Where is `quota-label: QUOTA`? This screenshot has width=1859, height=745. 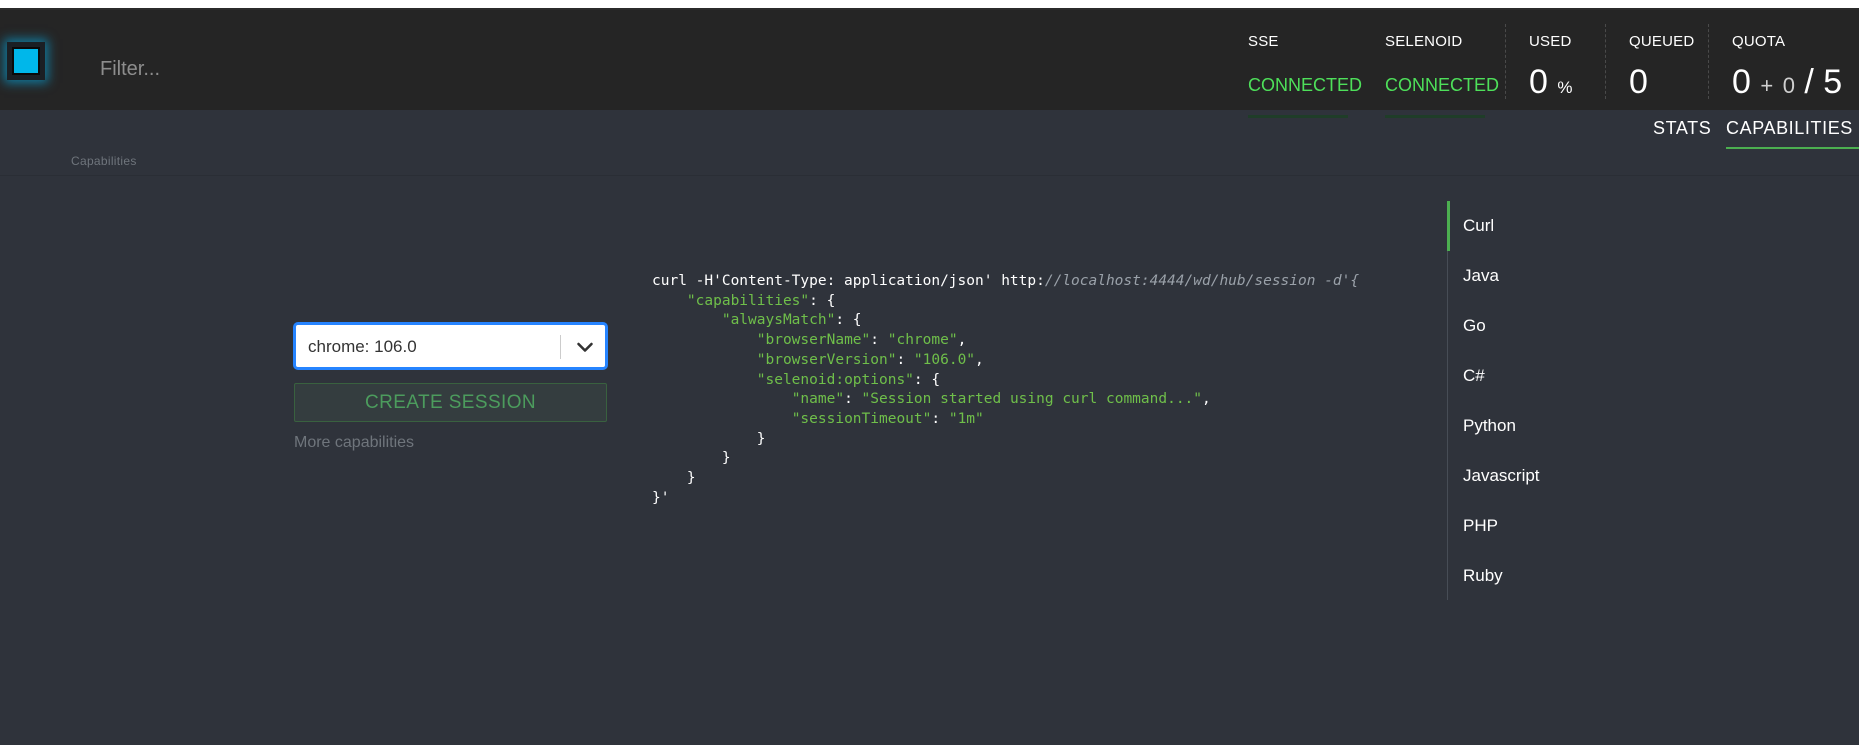
quota-label: QUOTA is located at coordinates (1759, 41).